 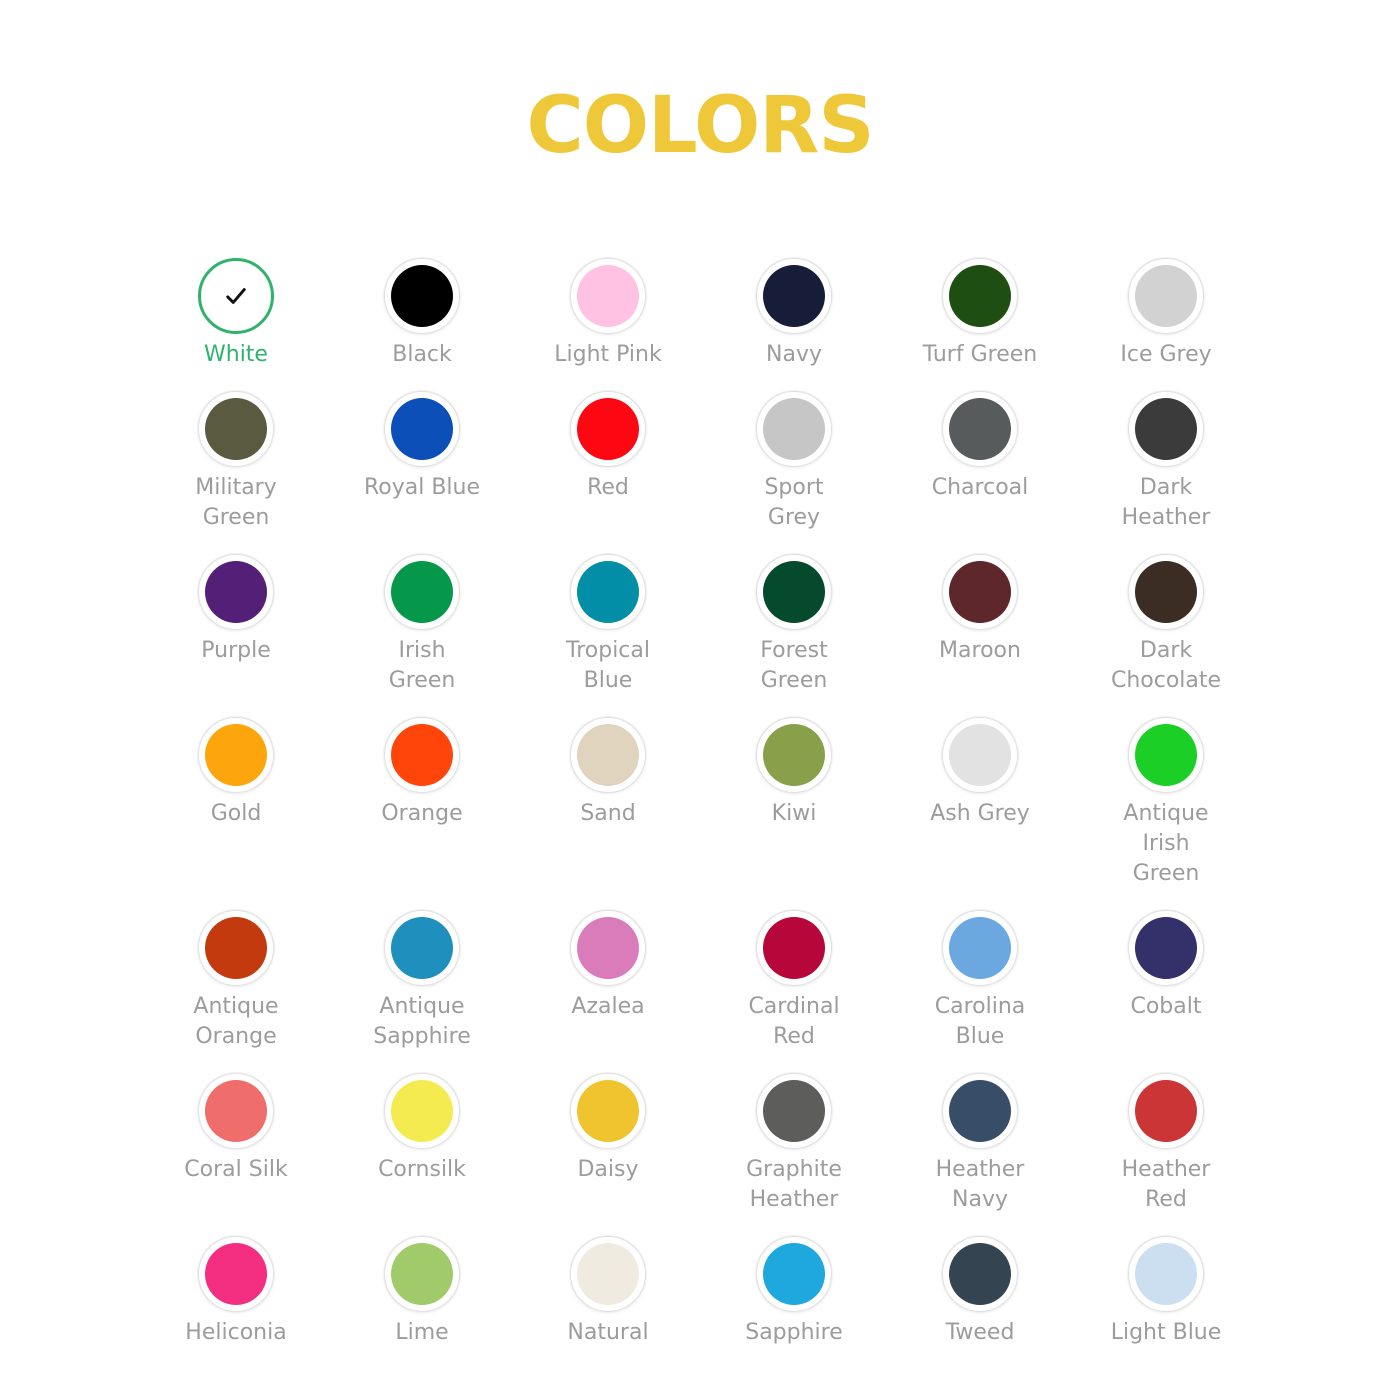 I want to click on color-option-antique-orange: Antique Orange, so click(x=236, y=991).